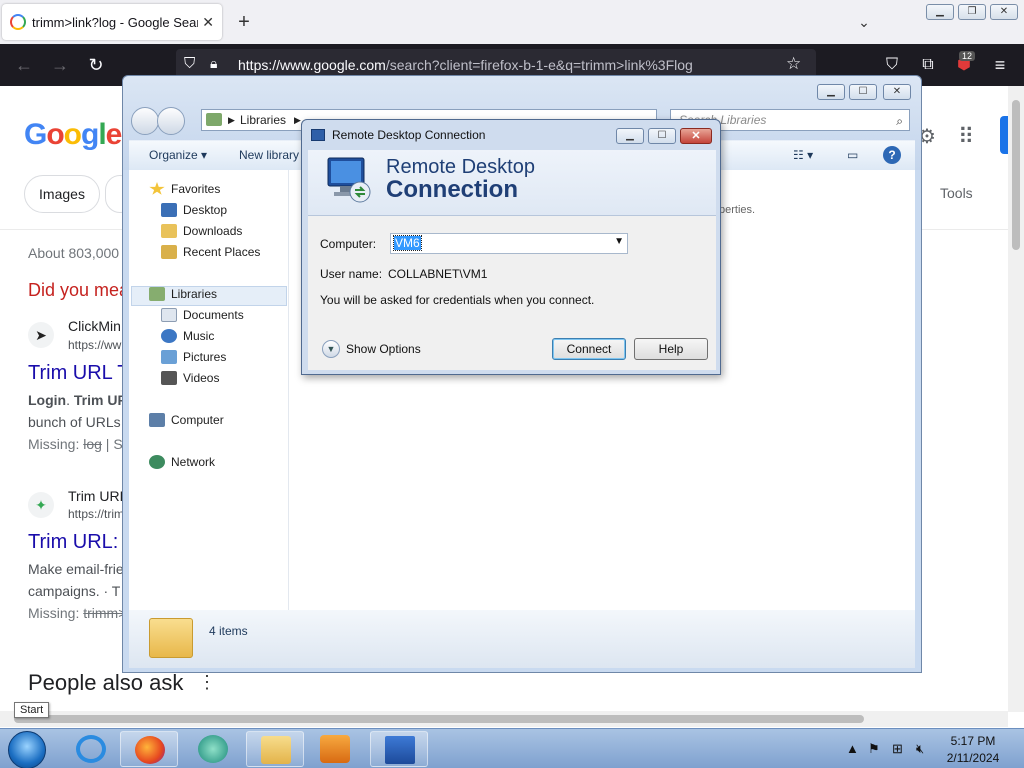 This screenshot has width=1024, height=768. I want to click on organize-button: Organize ▾, so click(178, 155).